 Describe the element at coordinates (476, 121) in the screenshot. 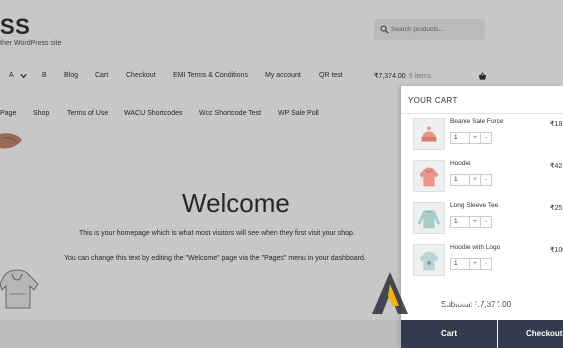

I see `cart-item-name: Beanie Sale Force` at that location.